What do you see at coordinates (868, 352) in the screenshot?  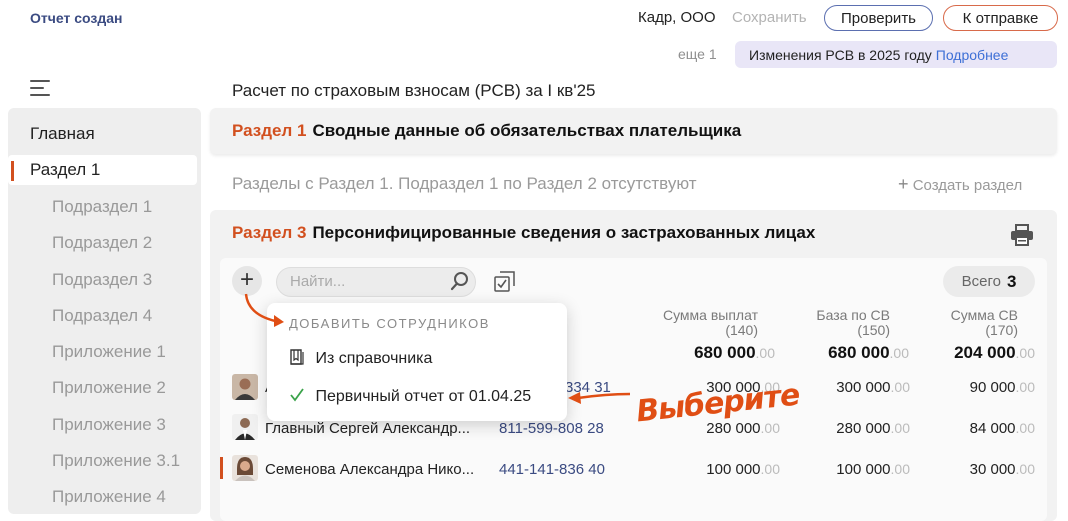 I see `column-total-base: 680 000.00` at bounding box center [868, 352].